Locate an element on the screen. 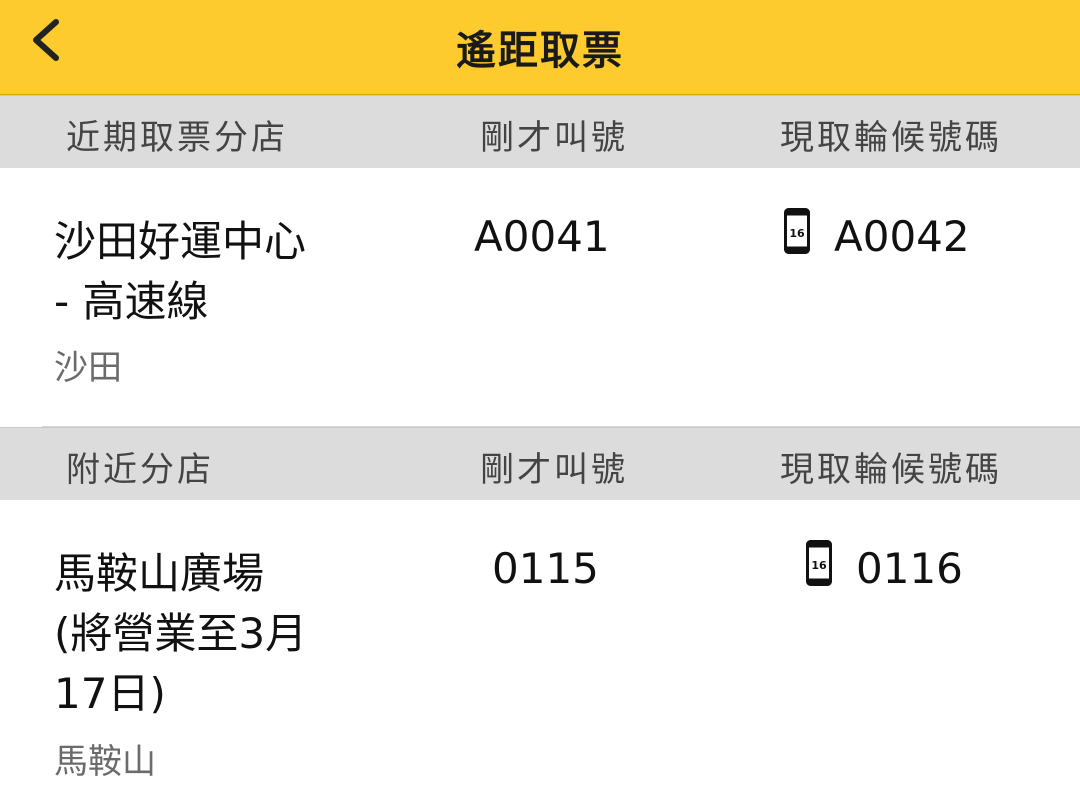 Image resolution: width=1080 pixels, height=804 pixels. store-name: 馬鞍山廣場 (將營業至3月 17日) is located at coordinates (181, 633).